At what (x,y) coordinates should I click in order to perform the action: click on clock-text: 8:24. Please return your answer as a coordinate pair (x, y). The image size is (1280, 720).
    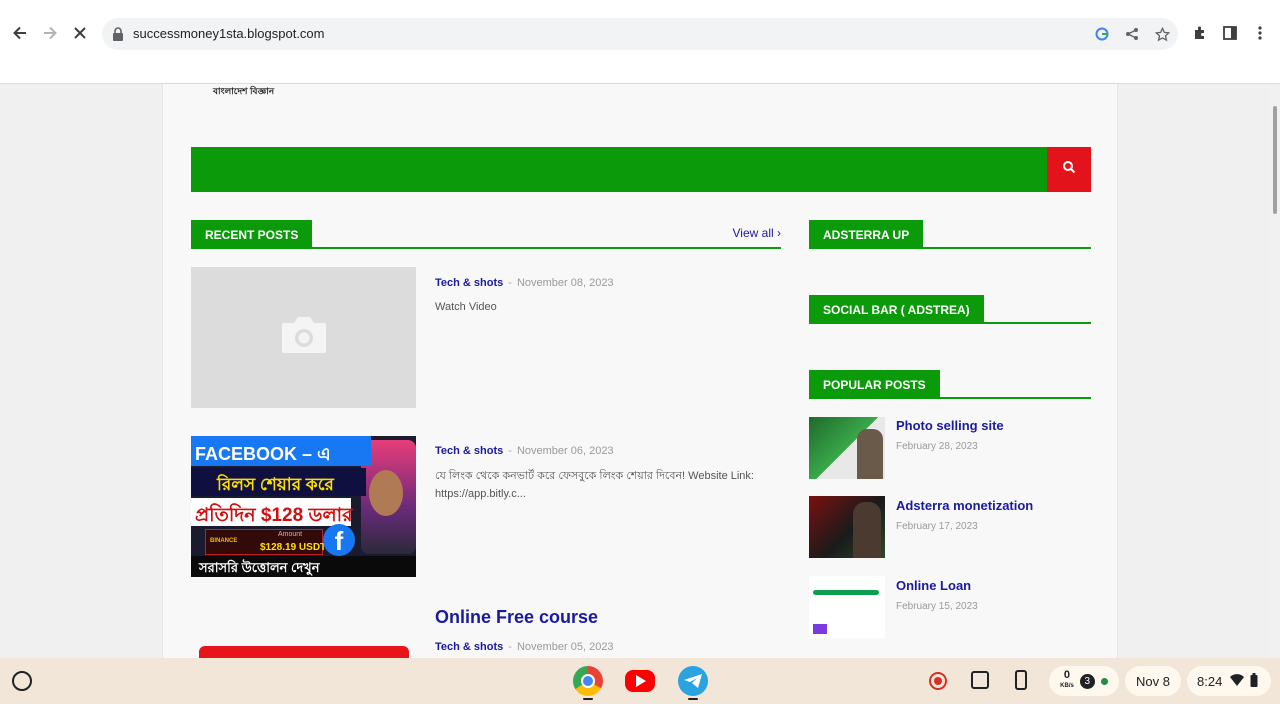
    Looking at the image, I should click on (1210, 681).